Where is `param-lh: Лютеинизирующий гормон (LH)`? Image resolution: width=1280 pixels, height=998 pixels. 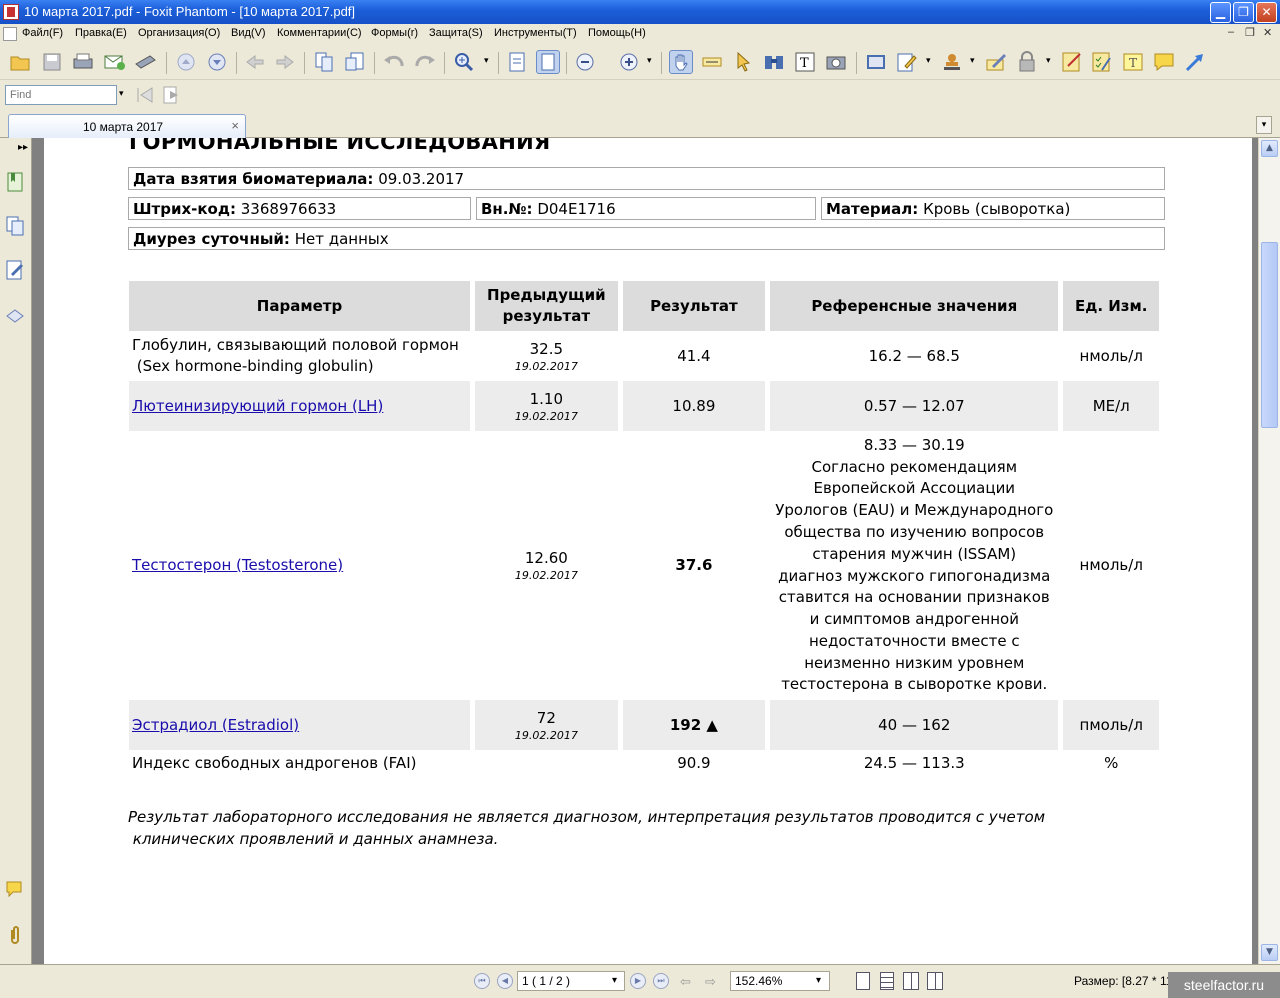
param-lh: Лютеинизирующий гормон (LH) is located at coordinates (299, 406).